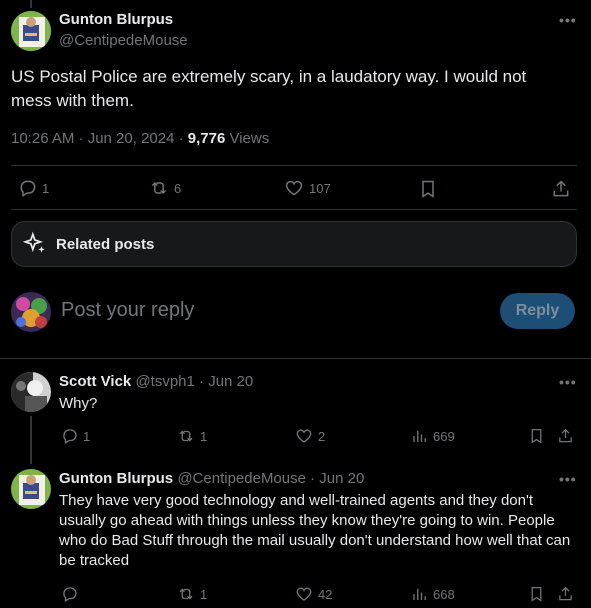 Image resolution: width=591 pixels, height=608 pixels. What do you see at coordinates (33, 242) in the screenshot?
I see `sparkle-icon` at bounding box center [33, 242].